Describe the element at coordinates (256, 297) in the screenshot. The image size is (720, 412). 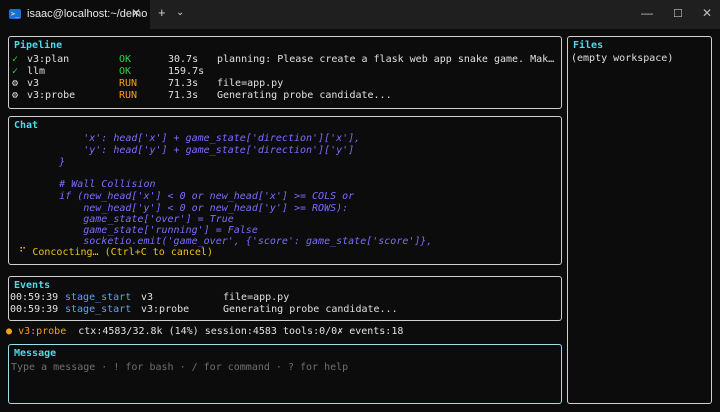
I see `event-detail: file=app.py` at that location.